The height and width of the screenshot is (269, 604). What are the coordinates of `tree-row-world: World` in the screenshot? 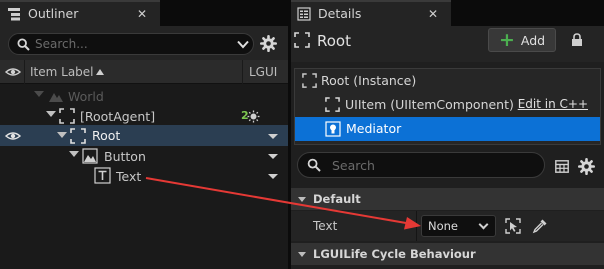 It's located at (144, 96).